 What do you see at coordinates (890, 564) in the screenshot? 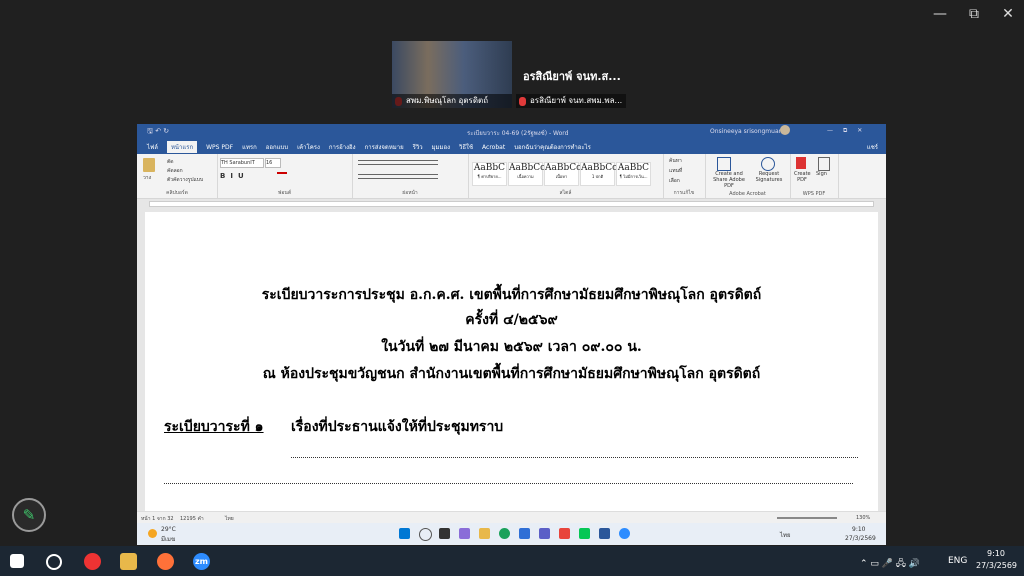
I see `system-tray-icons: ⌃ ▭ 🎤 🖧 🔊` at bounding box center [890, 564].